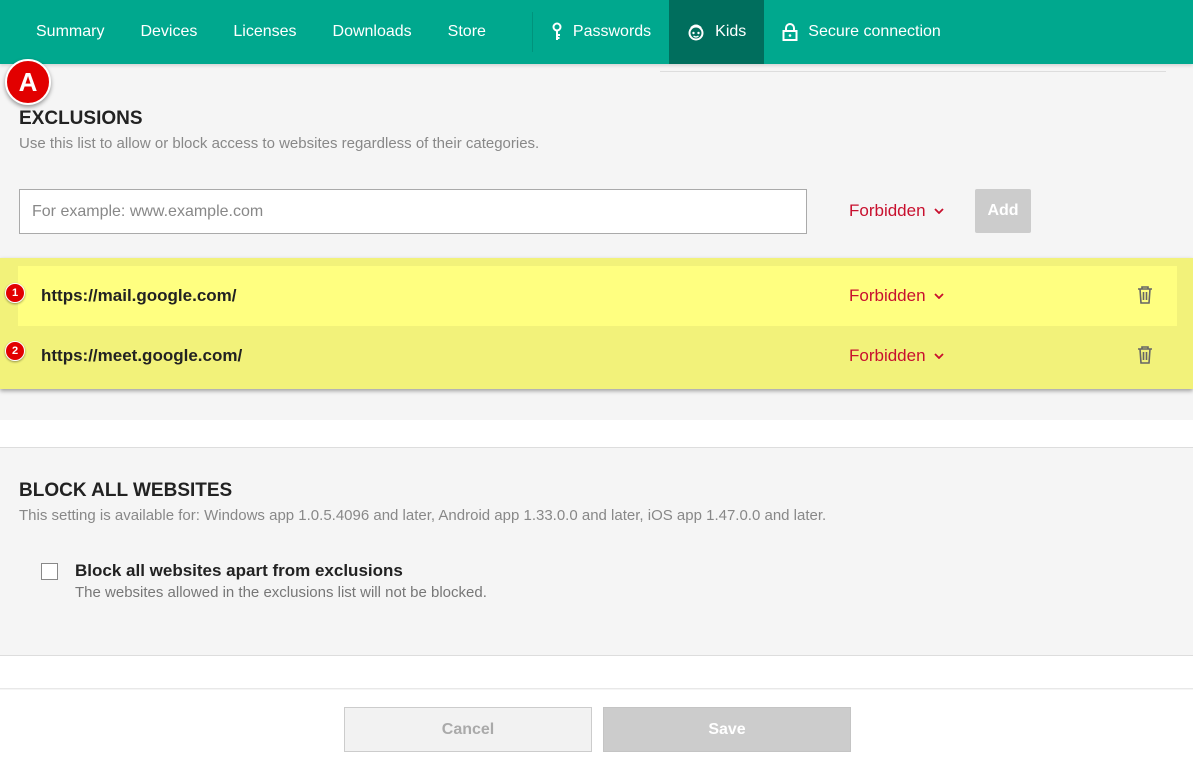 Image resolution: width=1193 pixels, height=774 pixels. What do you see at coordinates (727, 729) in the screenshot?
I see `save-button: Save` at bounding box center [727, 729].